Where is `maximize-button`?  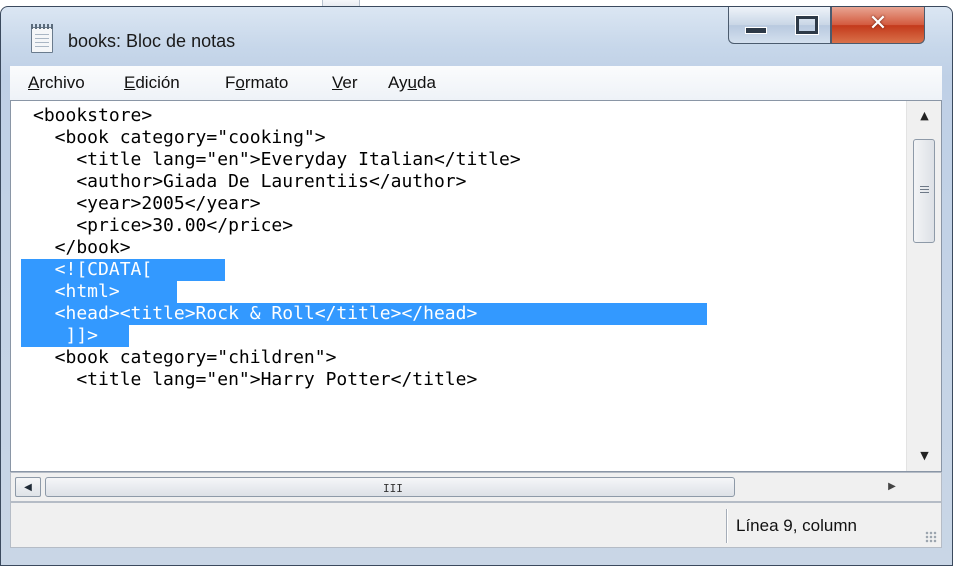 maximize-button is located at coordinates (805, 25).